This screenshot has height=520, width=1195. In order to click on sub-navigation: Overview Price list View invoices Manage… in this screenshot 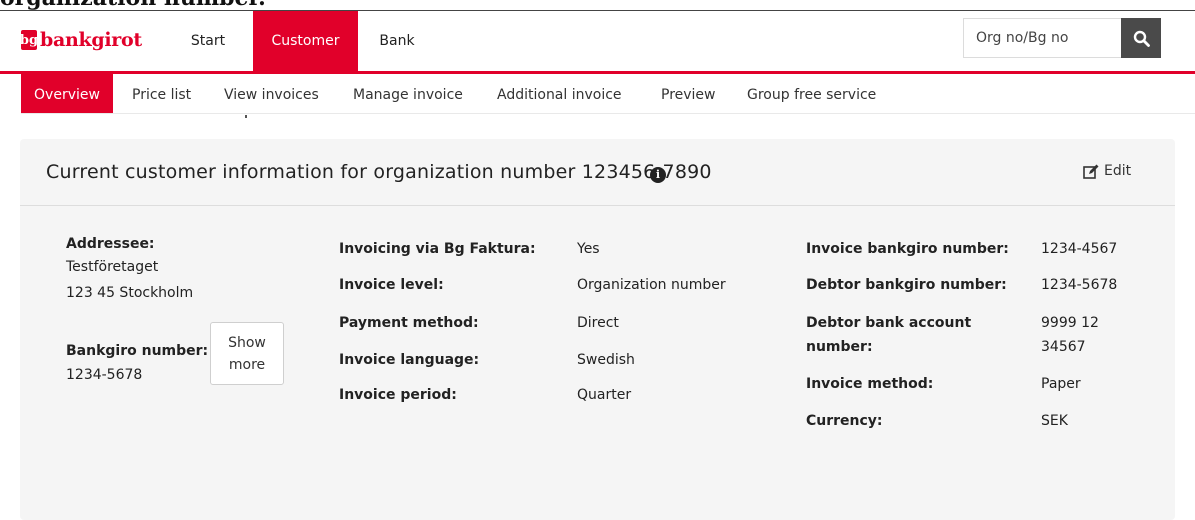, I will do `click(608, 94)`.